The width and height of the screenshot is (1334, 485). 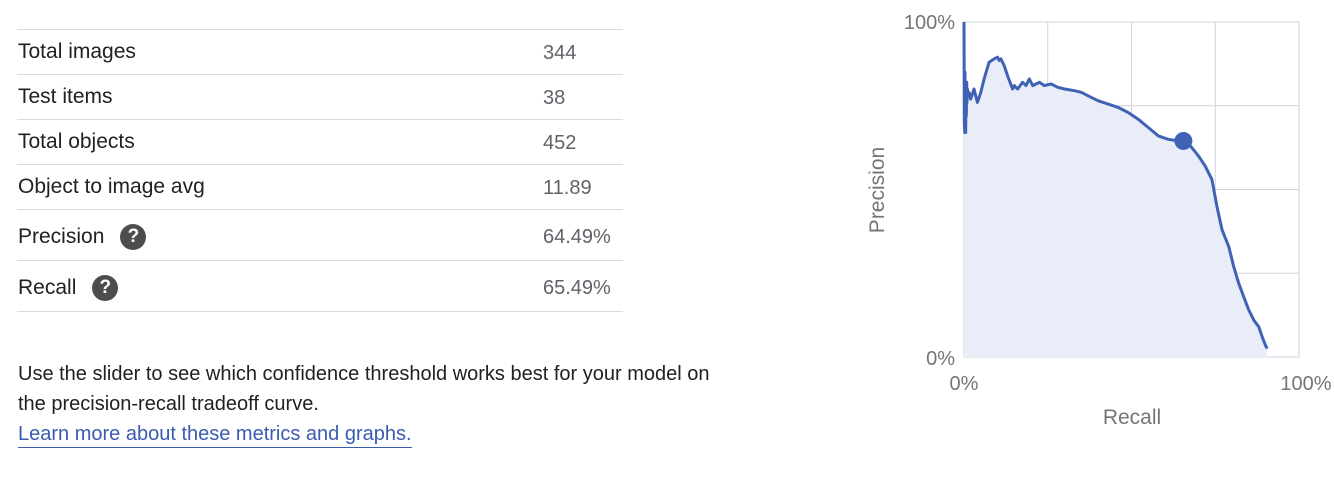 I want to click on x-tick-label-min: 0%, so click(x=964, y=384).